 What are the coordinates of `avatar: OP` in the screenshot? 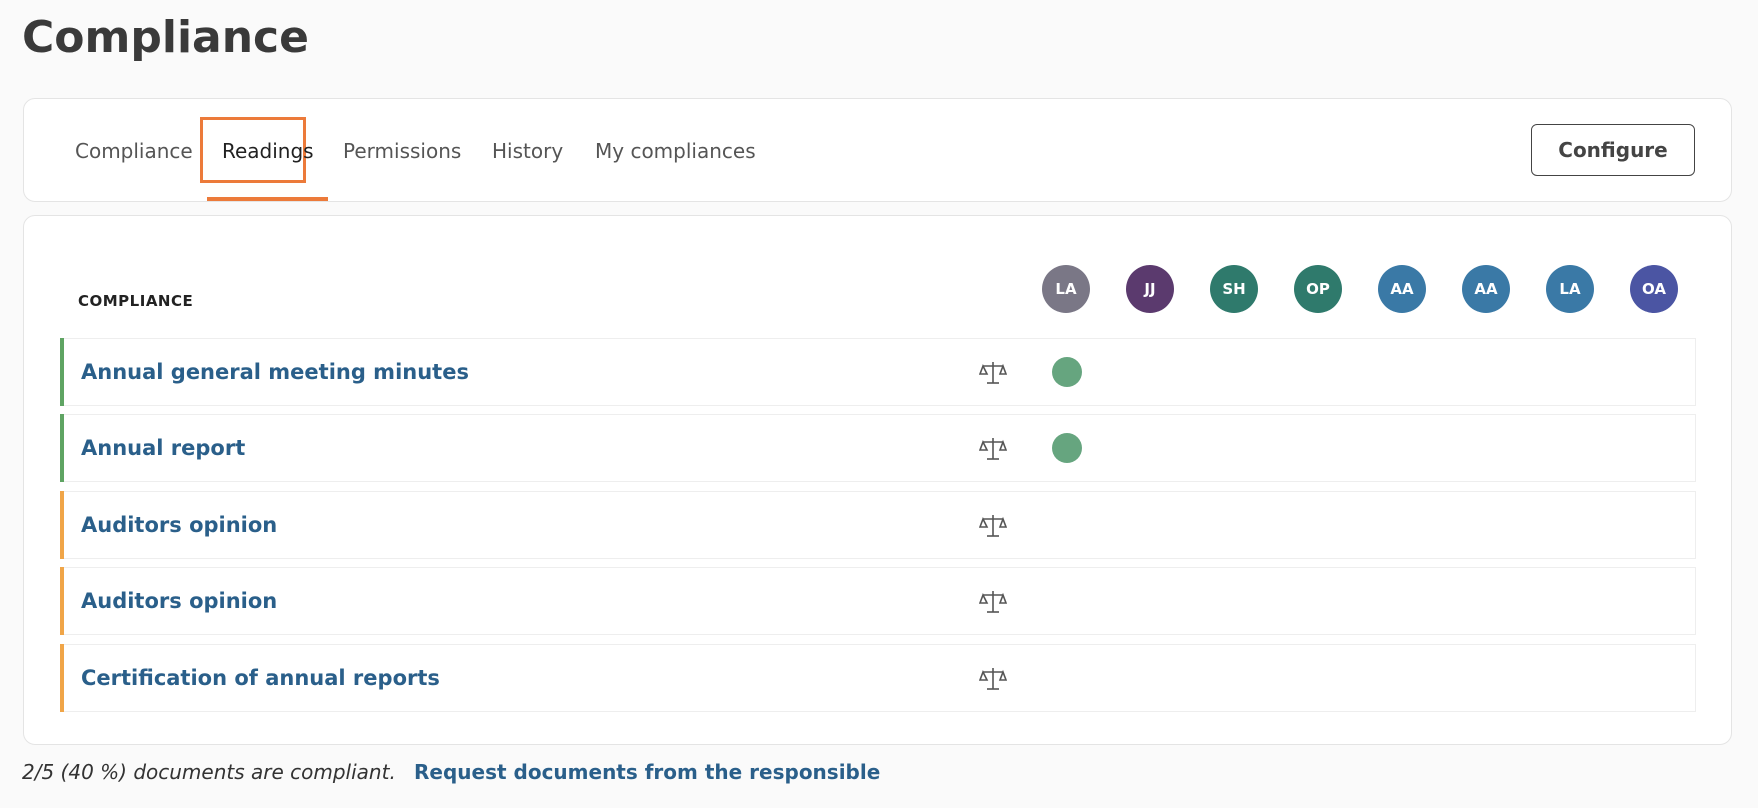 It's located at (1318, 289).